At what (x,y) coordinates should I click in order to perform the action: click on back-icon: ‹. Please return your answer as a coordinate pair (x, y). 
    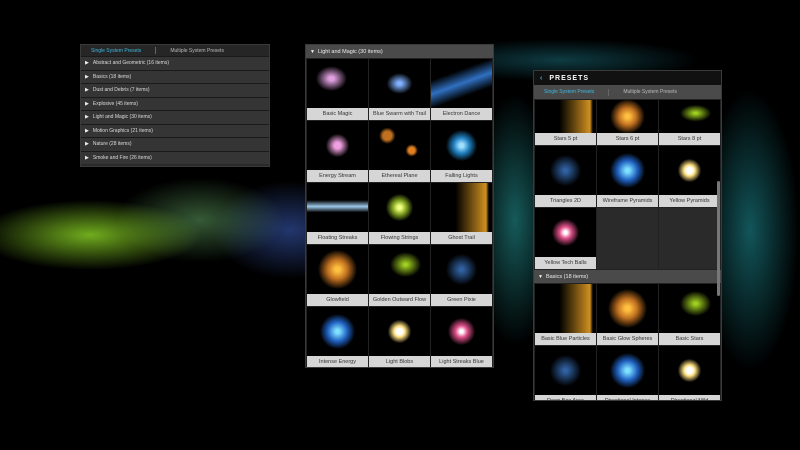
    Looking at the image, I should click on (541, 78).